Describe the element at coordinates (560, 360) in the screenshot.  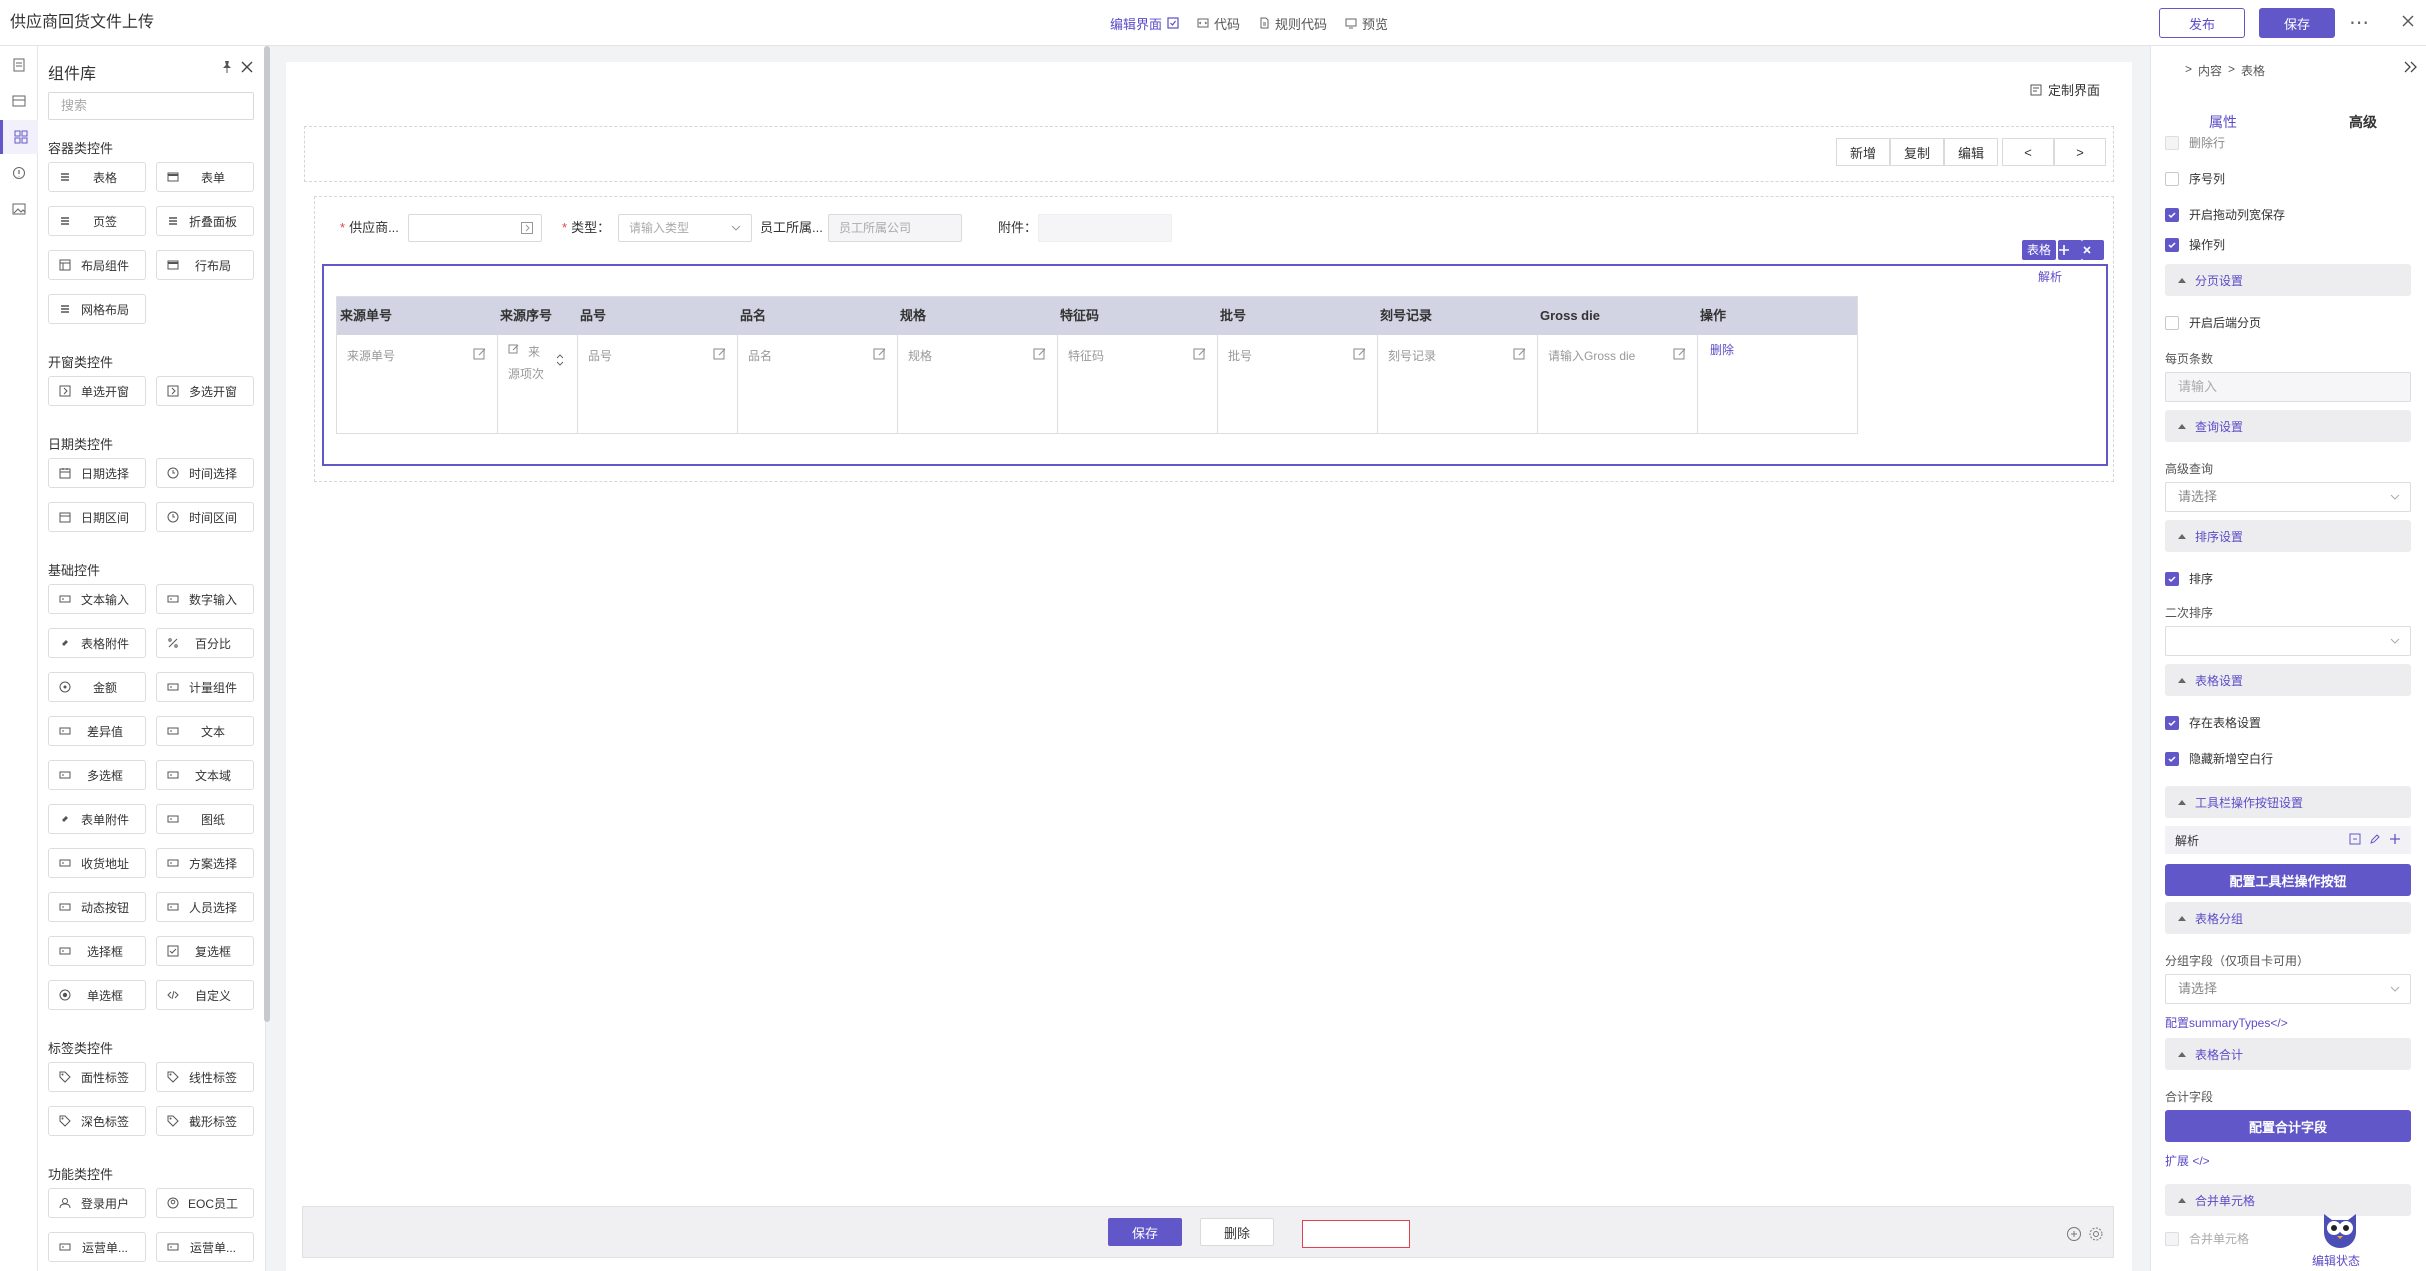
I see `stepper-icon` at that location.